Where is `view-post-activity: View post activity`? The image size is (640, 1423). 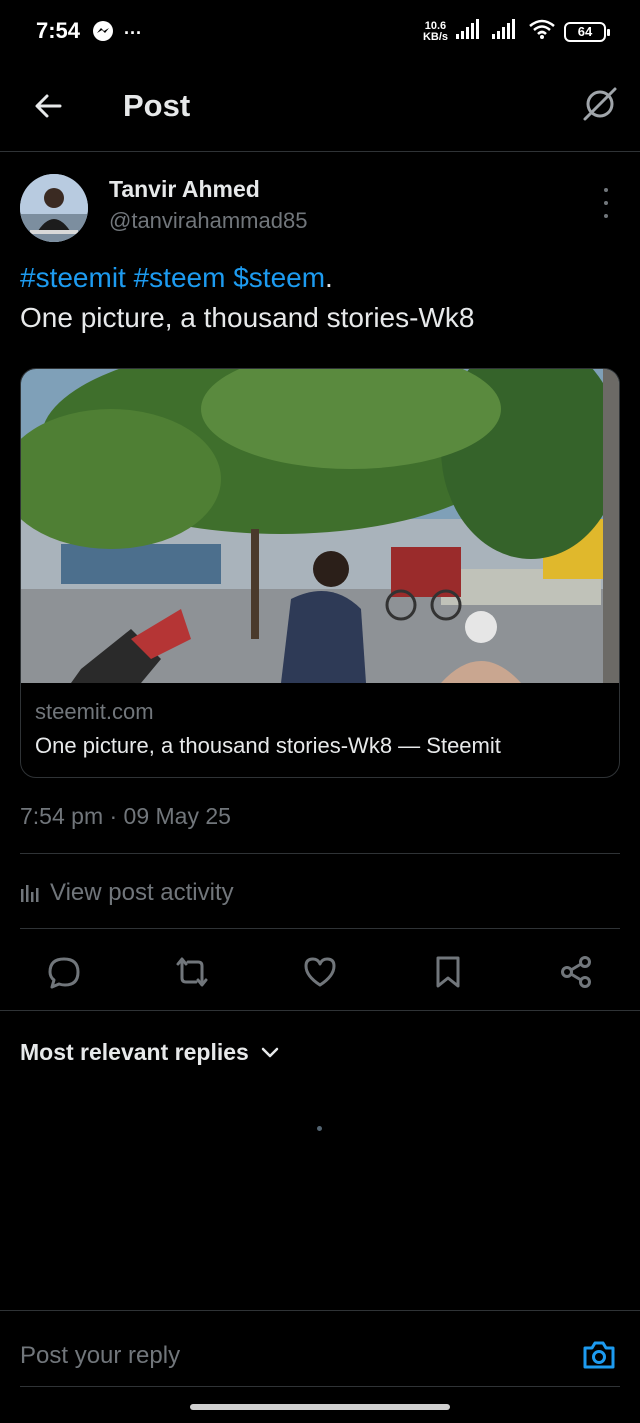
view-post-activity: View post activity is located at coordinates (127, 893).